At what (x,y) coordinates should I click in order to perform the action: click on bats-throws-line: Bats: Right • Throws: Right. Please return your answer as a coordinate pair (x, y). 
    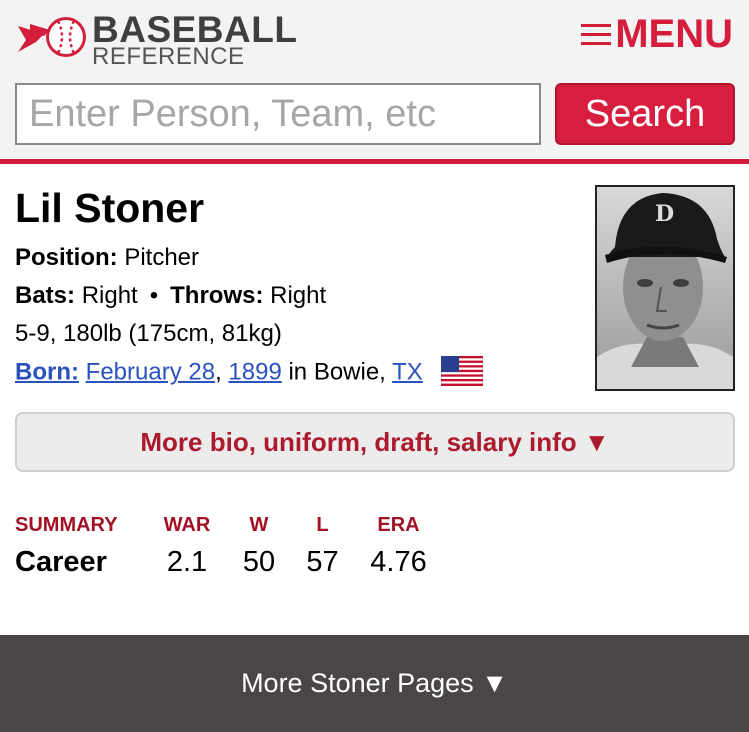
    Looking at the image, I should click on (170, 296).